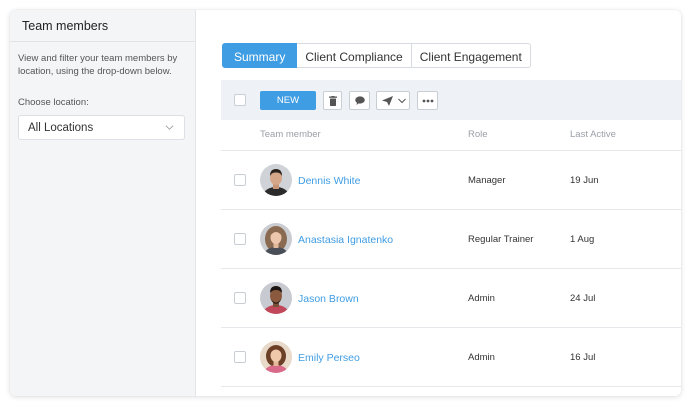 The image size is (691, 406). I want to click on new-button: NEW, so click(288, 100).